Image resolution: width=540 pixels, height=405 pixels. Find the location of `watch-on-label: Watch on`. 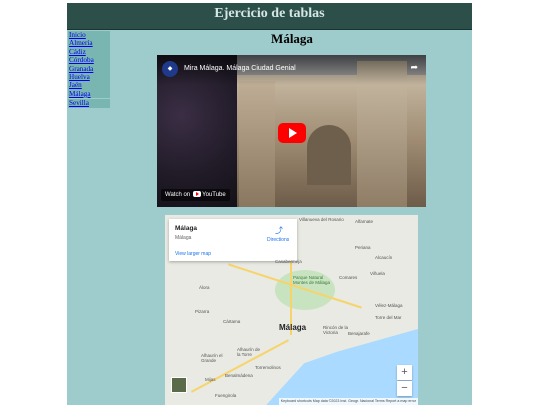

watch-on-label: Watch on is located at coordinates (178, 195).